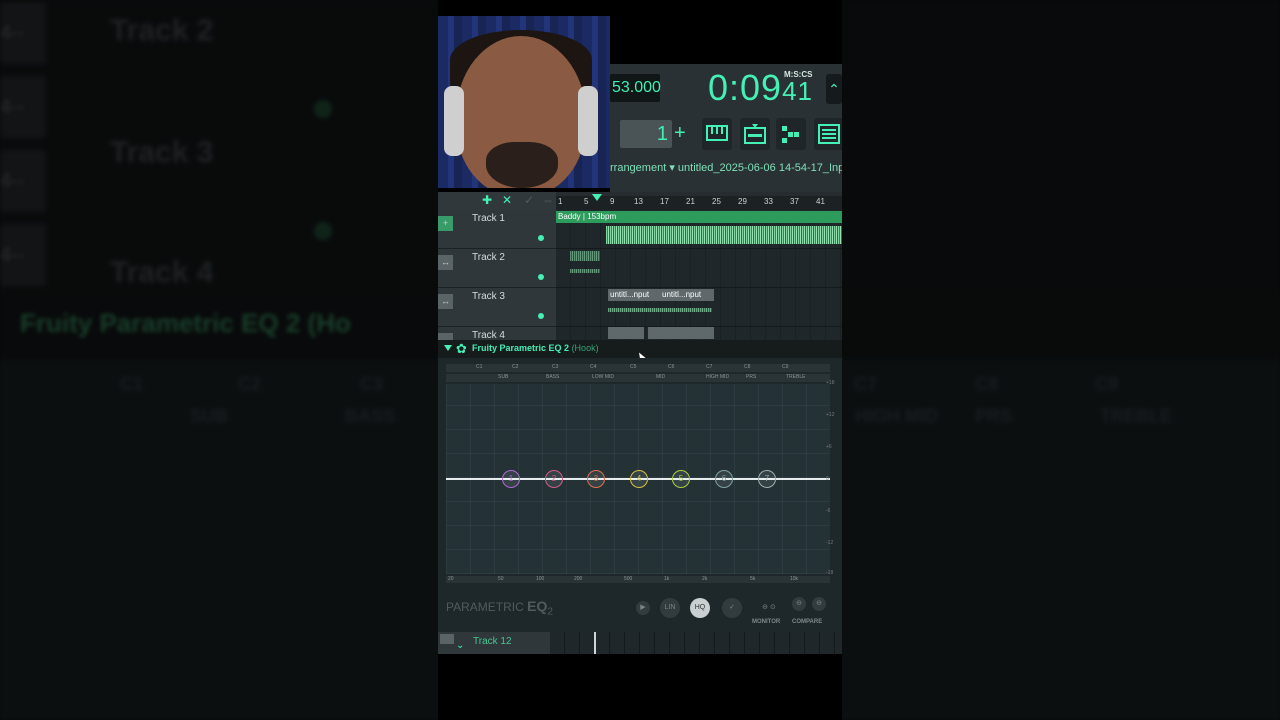 The image size is (1280, 720). What do you see at coordinates (497, 268) in the screenshot?
I see `track-header-2: ↔ Track 2` at bounding box center [497, 268].